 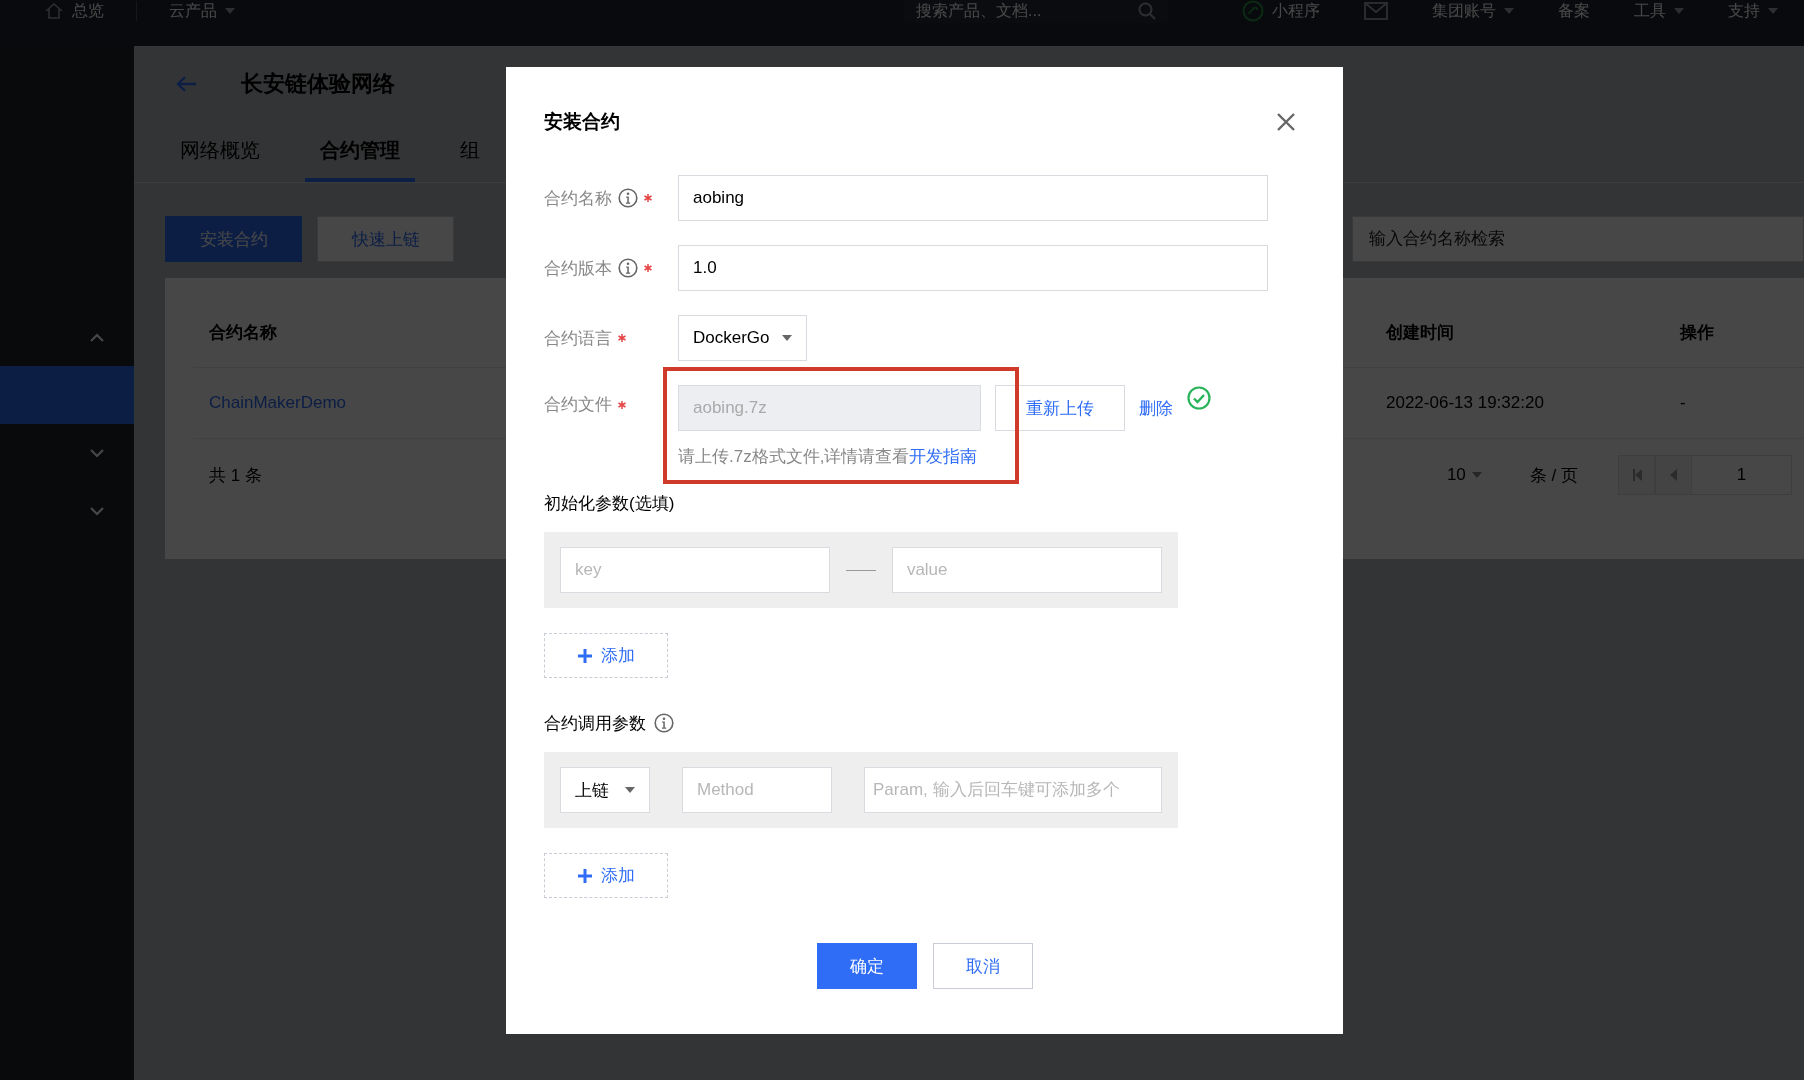 What do you see at coordinates (578, 268) in the screenshot?
I see `field-label: 合约版本` at bounding box center [578, 268].